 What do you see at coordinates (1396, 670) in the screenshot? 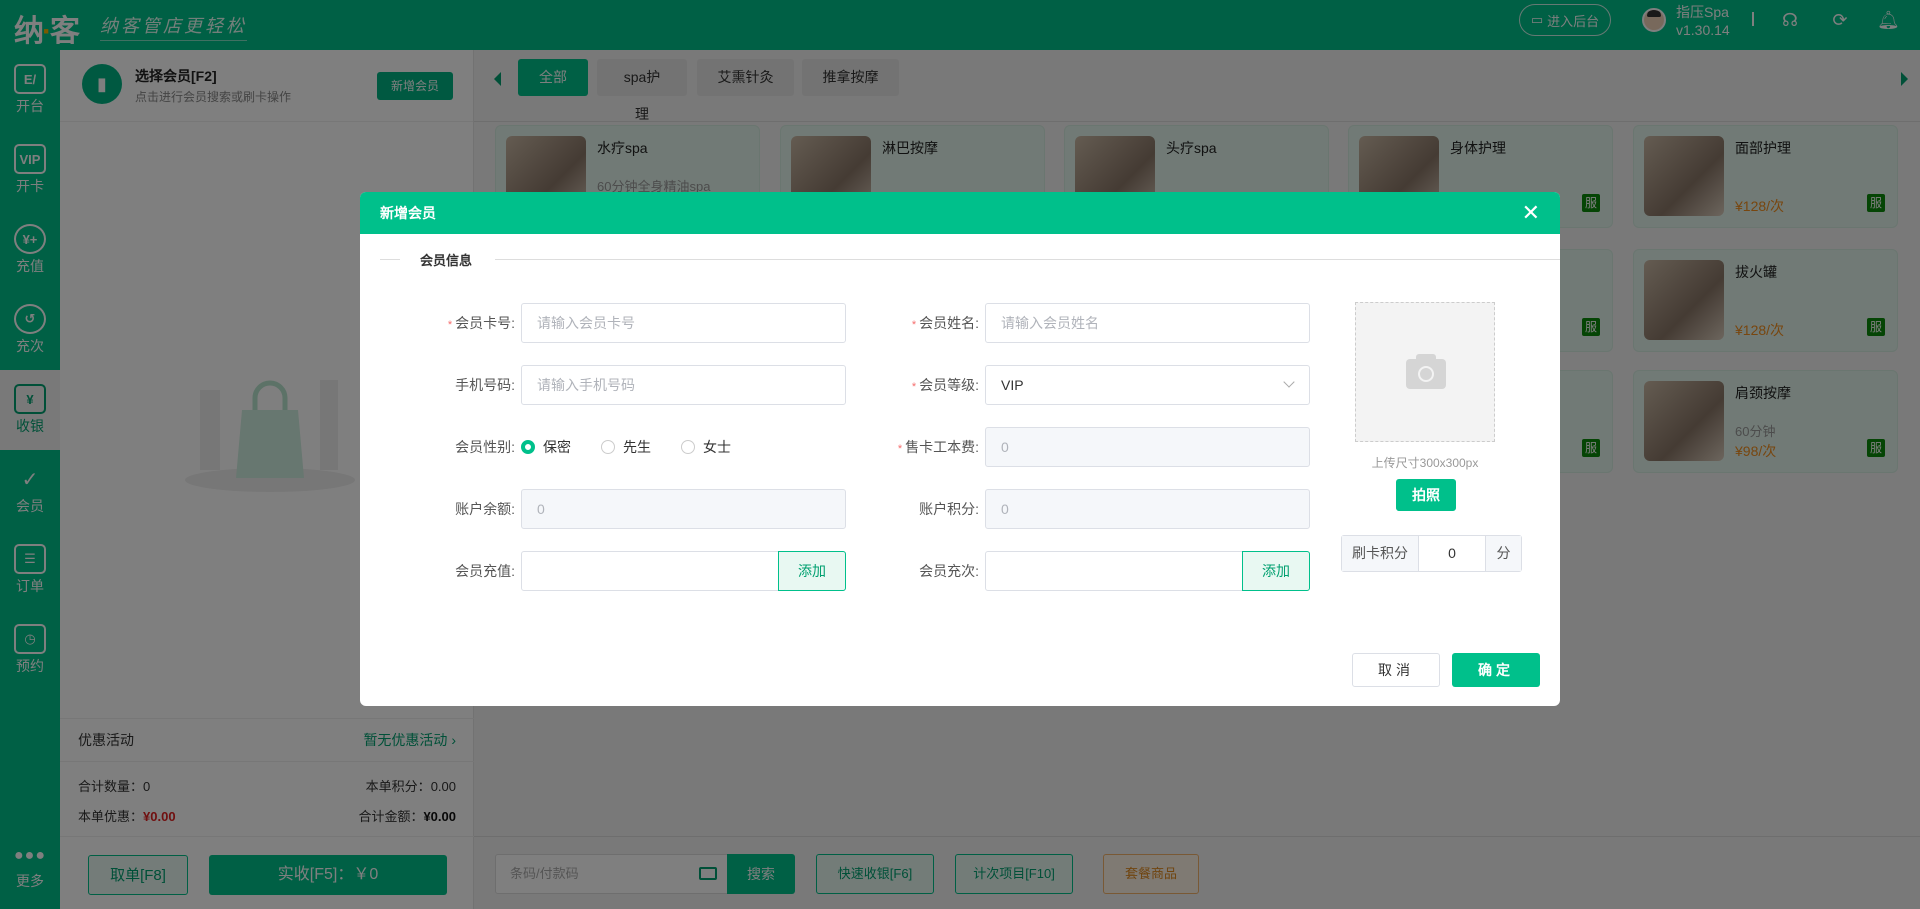
I see `cancel-button: 取消` at bounding box center [1396, 670].